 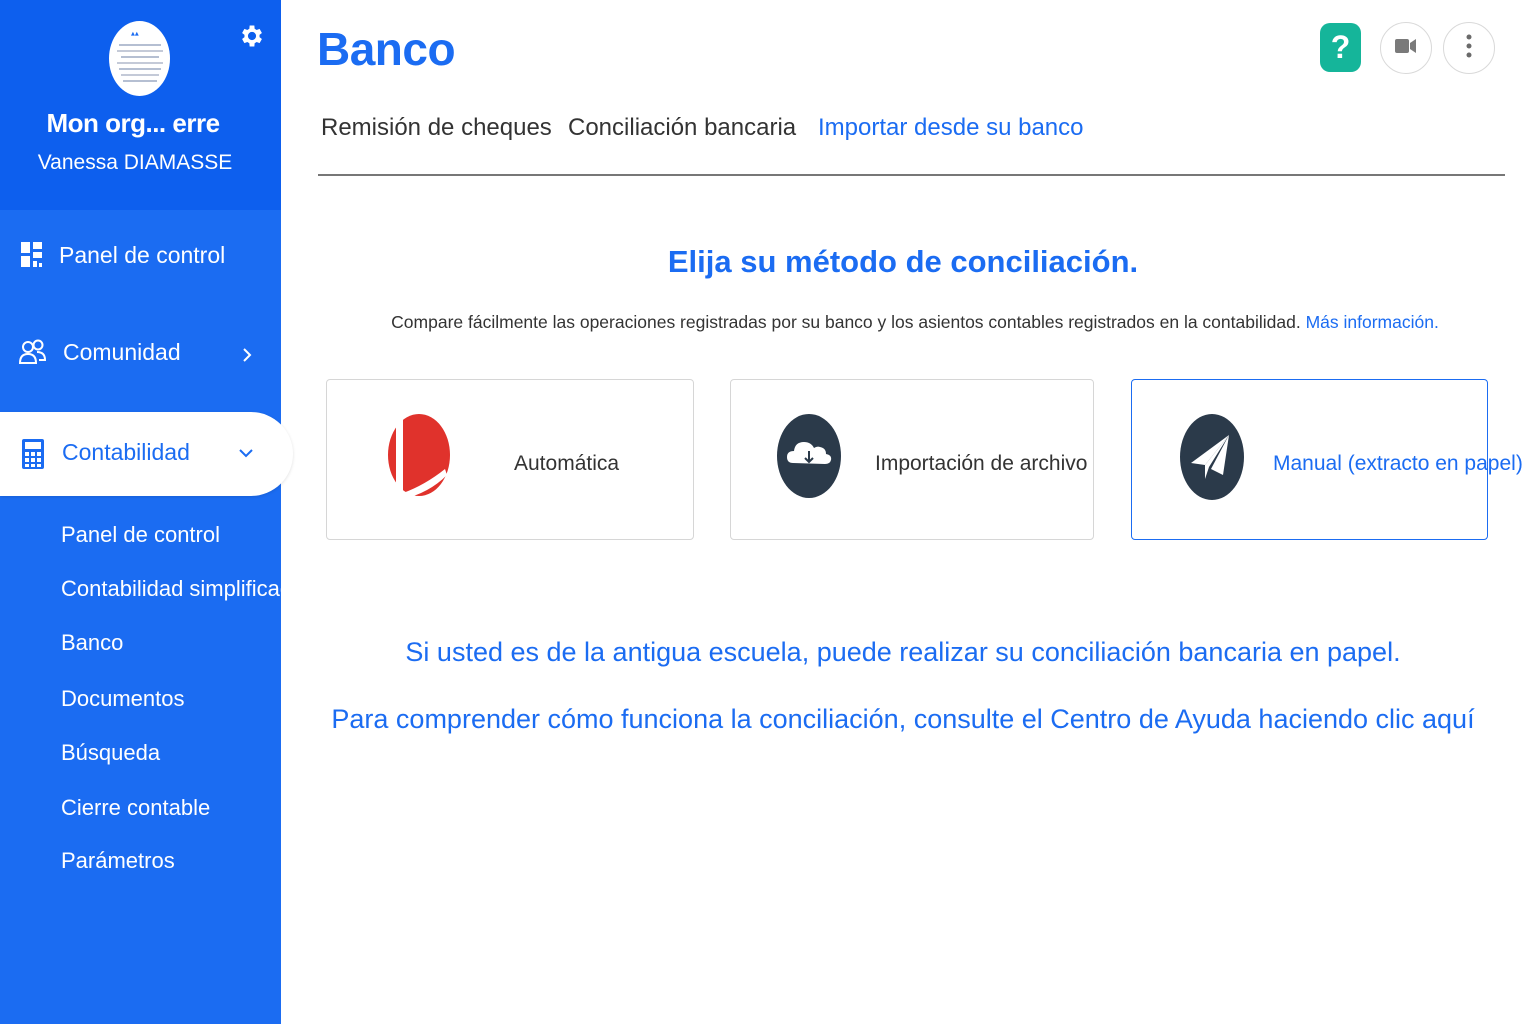 I want to click on tab-bank-reconciliation: Conciliación bancaria, so click(x=682, y=128).